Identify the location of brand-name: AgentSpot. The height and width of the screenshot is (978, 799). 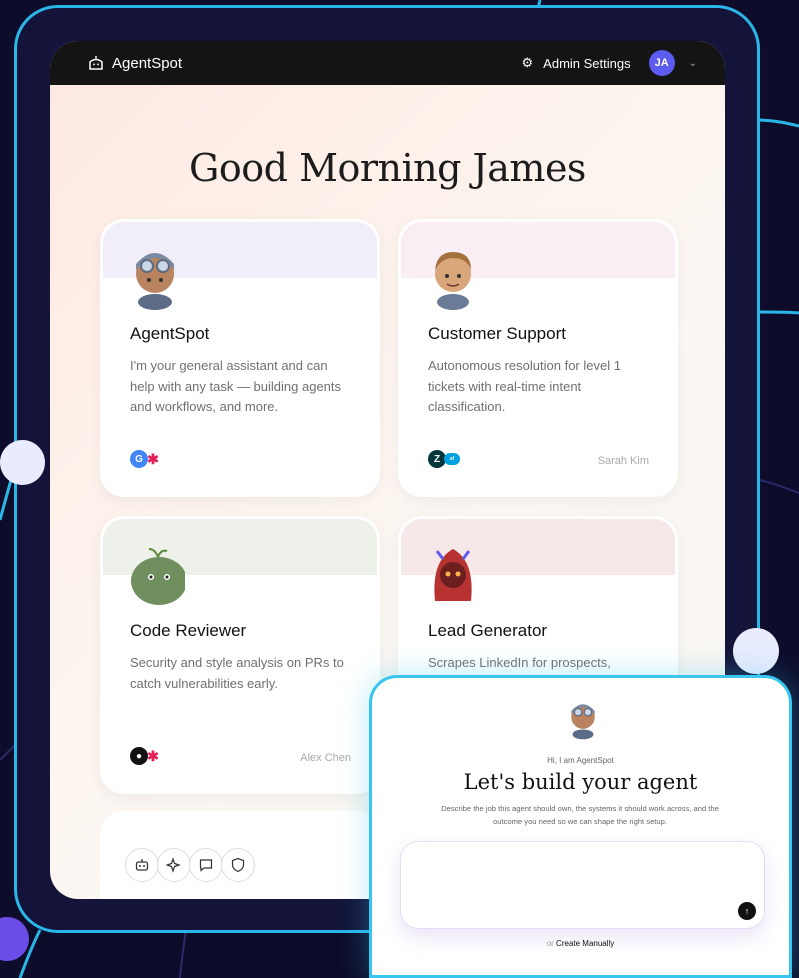
(147, 63).